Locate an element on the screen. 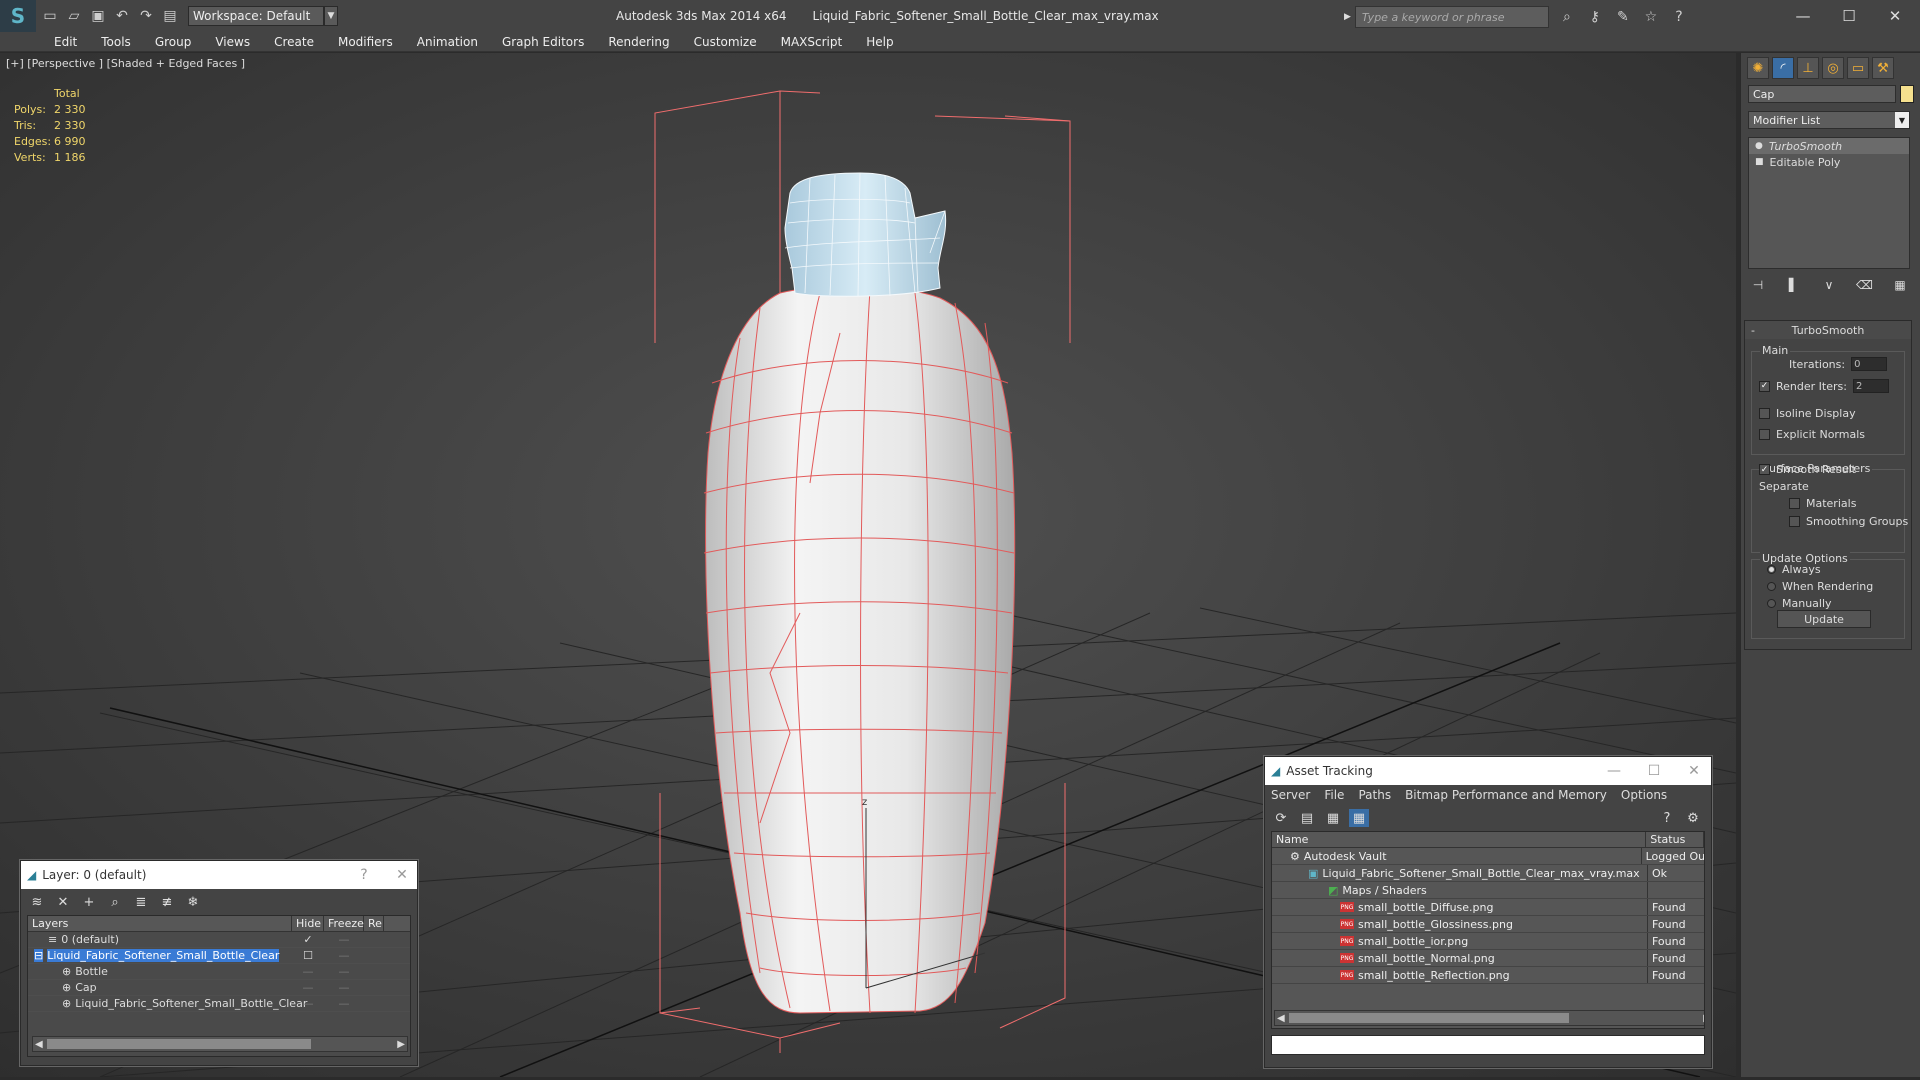  always-radio is located at coordinates (1771, 569).